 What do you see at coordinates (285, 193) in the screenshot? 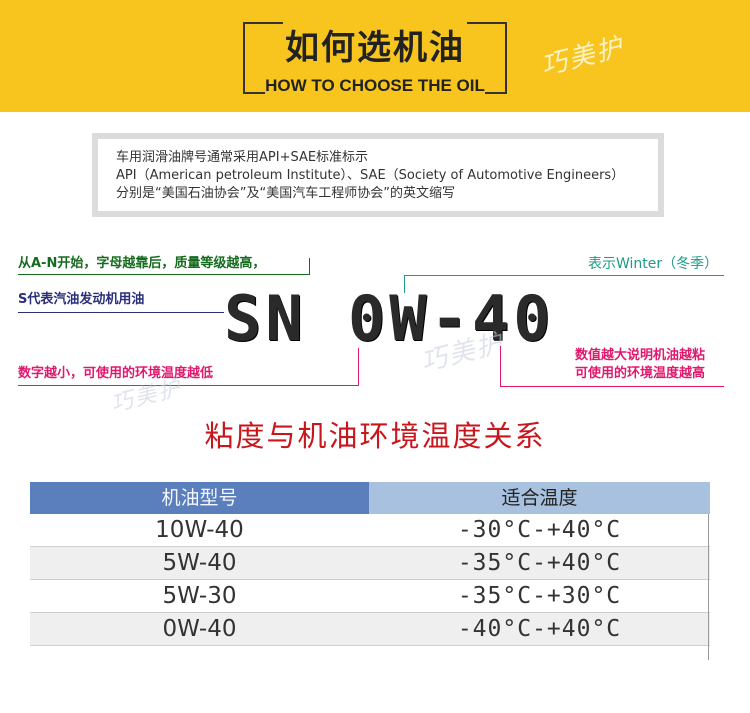
I see `intro-line: 分别是“美国石油协会”及“美国汽车工程师协会”的英文缩写` at bounding box center [285, 193].